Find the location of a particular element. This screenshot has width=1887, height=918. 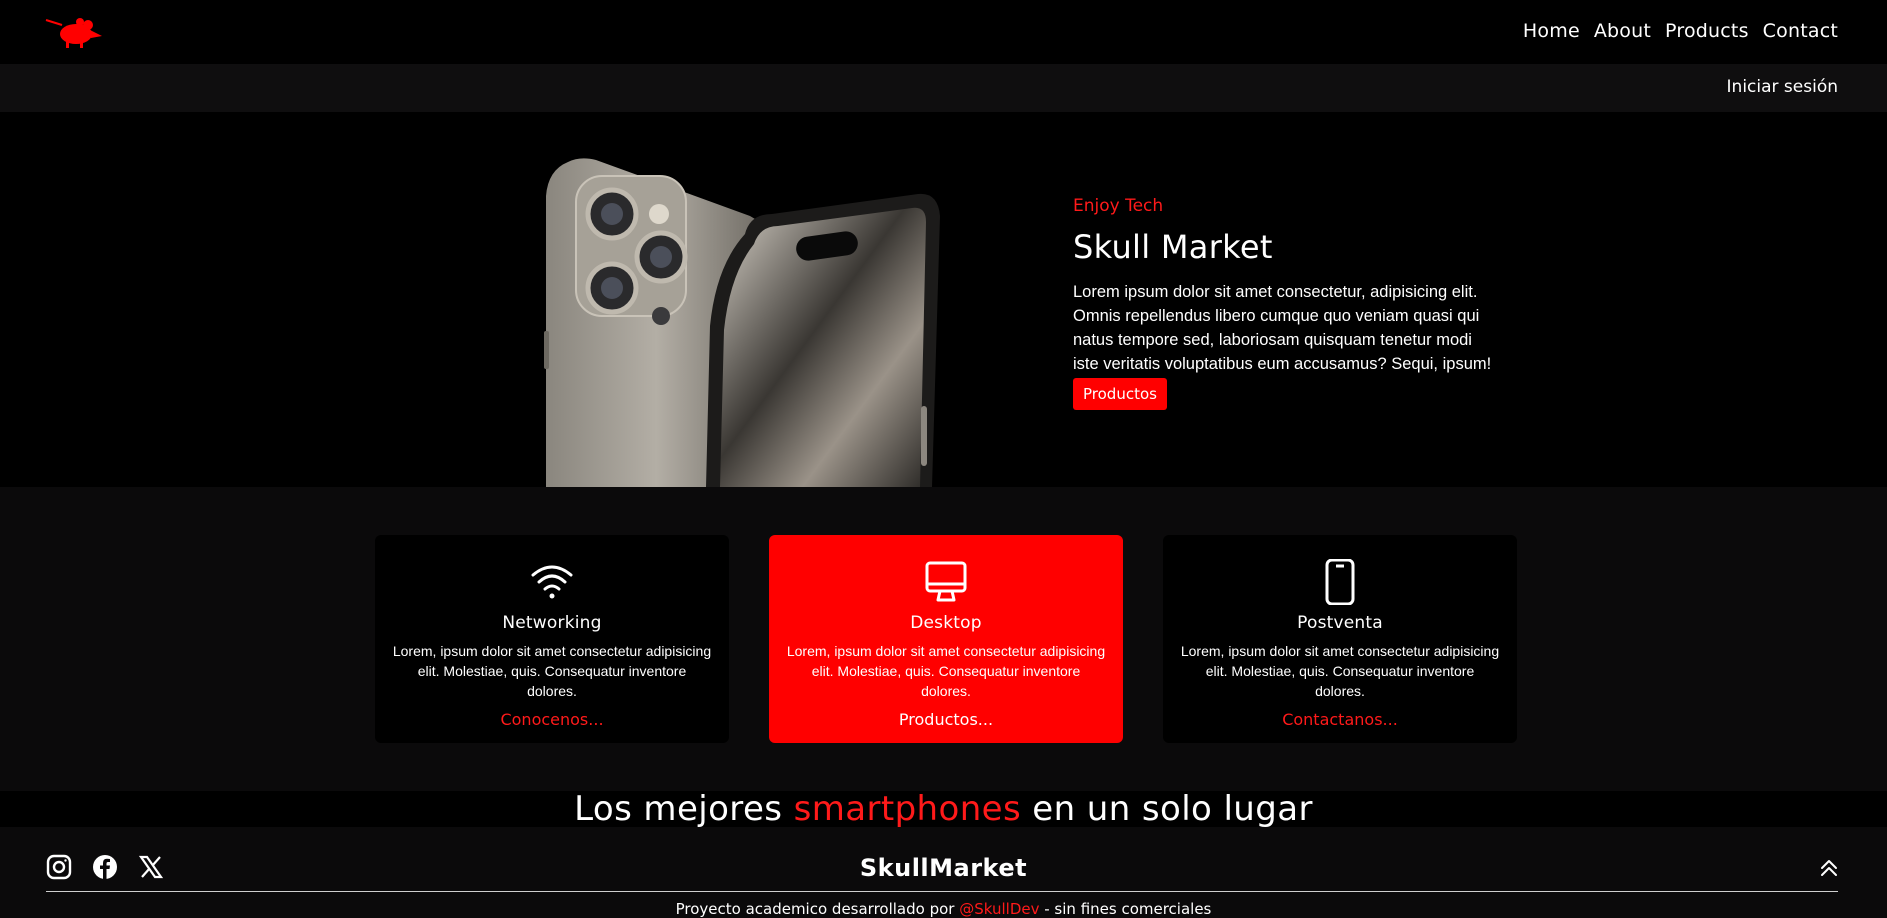

card-title: Postventa is located at coordinates (1340, 623).